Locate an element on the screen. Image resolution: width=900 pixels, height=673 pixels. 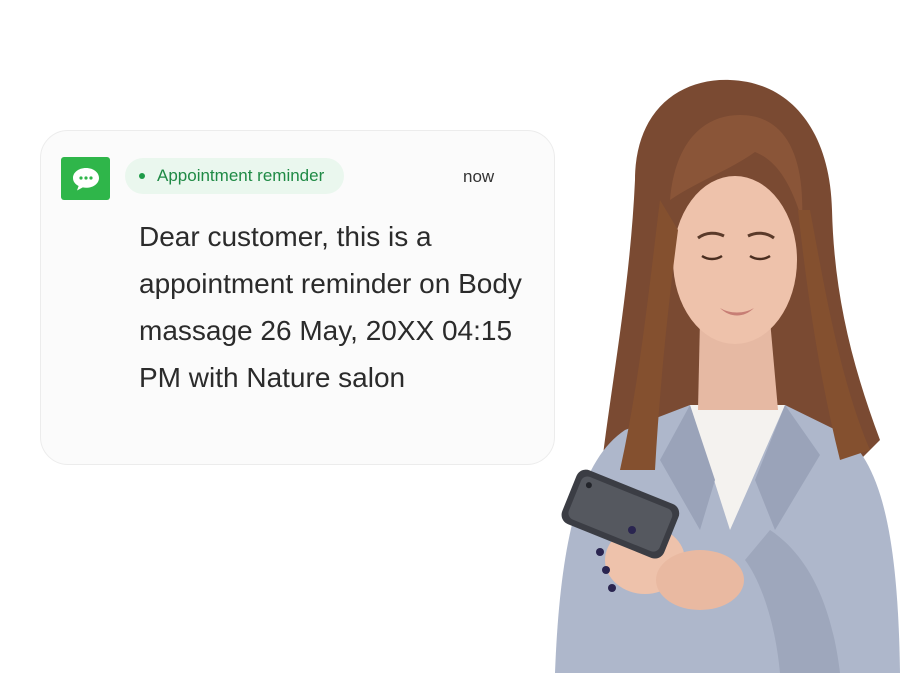
badge-label: Appointment reminder is located at coordinates (241, 175).